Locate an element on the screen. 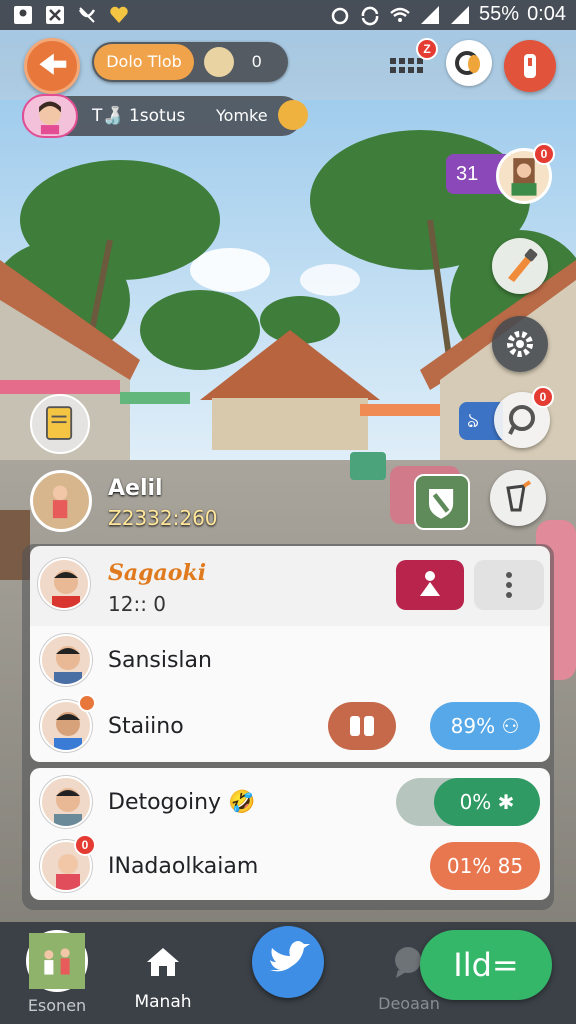  shield-icon is located at coordinates (441, 504).